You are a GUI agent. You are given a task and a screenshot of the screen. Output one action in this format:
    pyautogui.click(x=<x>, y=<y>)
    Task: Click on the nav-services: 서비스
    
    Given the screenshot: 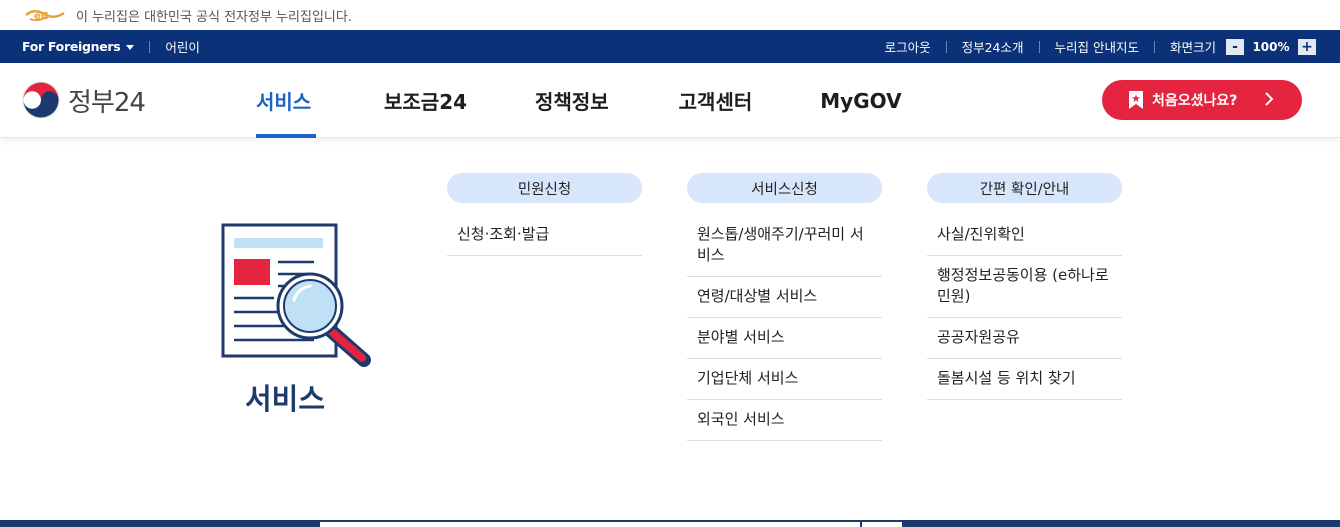 What is the action you would take?
    pyautogui.click(x=286, y=100)
    